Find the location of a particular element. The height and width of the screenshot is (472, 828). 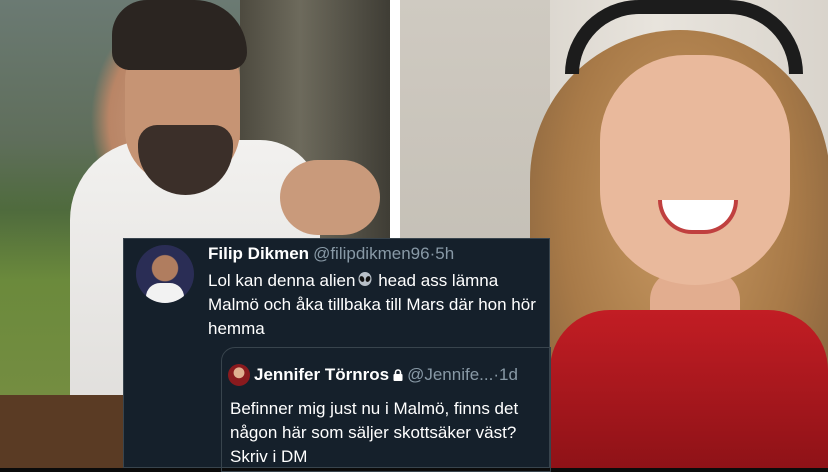

tweet-time: 5h is located at coordinates (444, 253).